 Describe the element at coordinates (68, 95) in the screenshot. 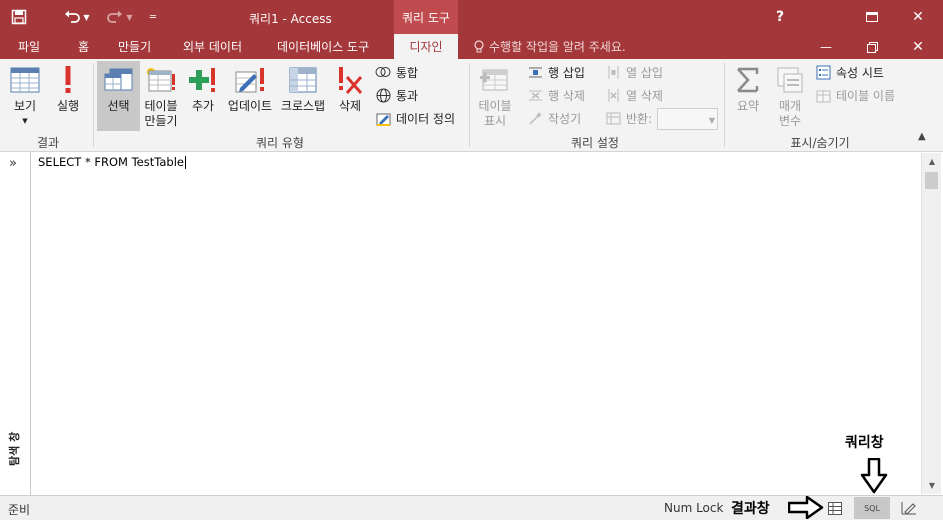

I see `run-button: 실행` at that location.